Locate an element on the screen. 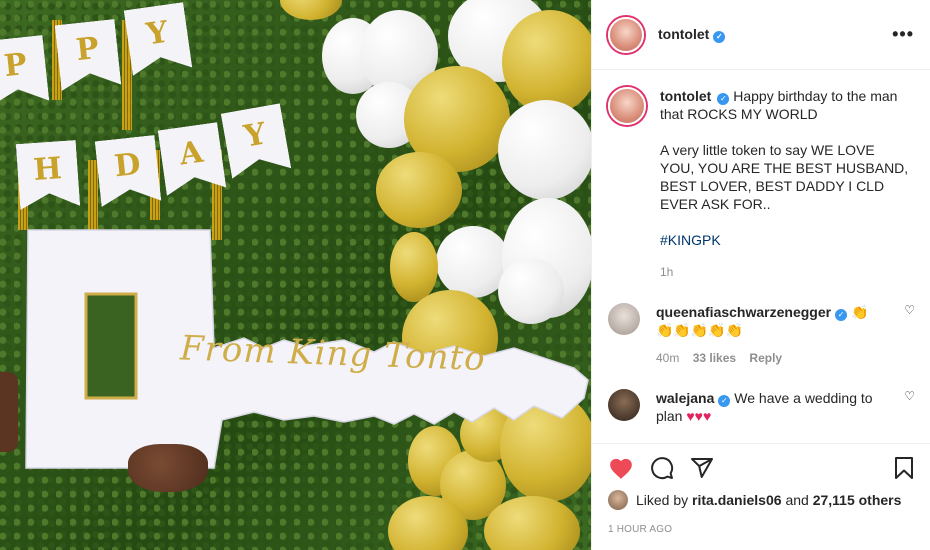 The width and height of the screenshot is (930, 550). caption-author: tontolet is located at coordinates (685, 96).